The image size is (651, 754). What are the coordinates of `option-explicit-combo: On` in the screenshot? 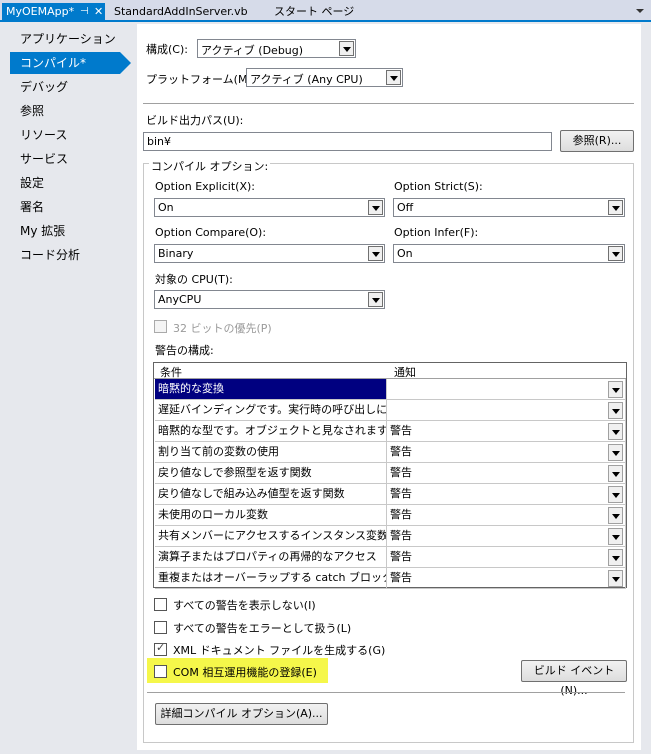 It's located at (269, 207).